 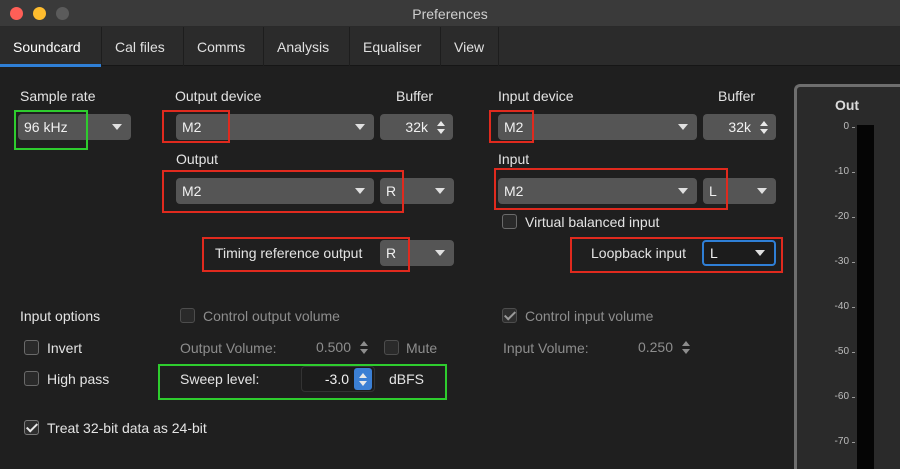 What do you see at coordinates (865, 297) in the screenshot?
I see `meter-bar` at bounding box center [865, 297].